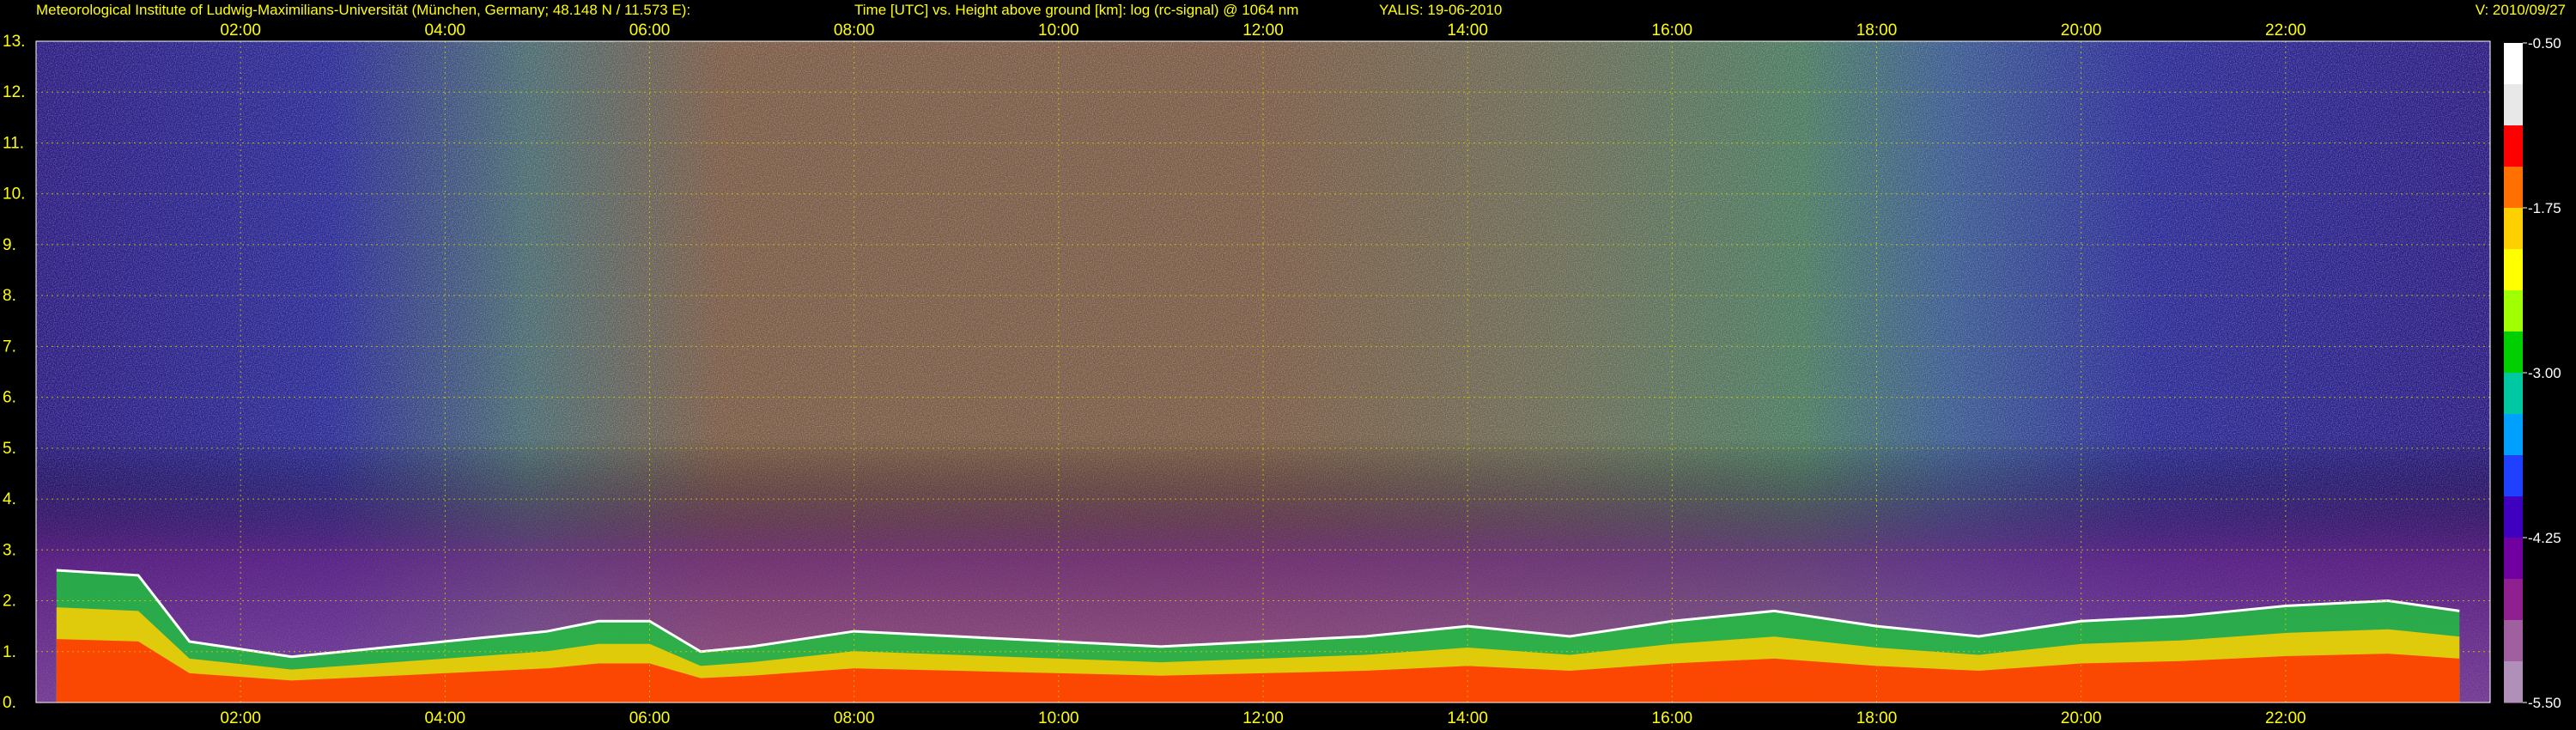 The image size is (2576, 730). I want to click on x-tick-label-top: 08:00, so click(854, 30).